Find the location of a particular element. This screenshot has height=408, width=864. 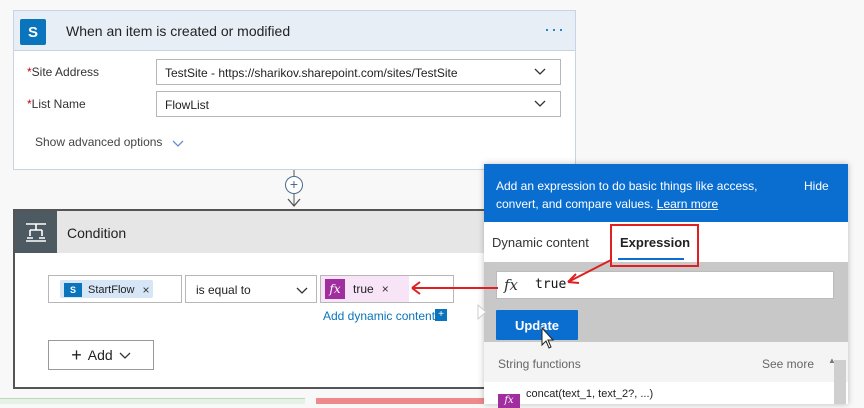

true-expression-token: fx true × is located at coordinates (365, 289).